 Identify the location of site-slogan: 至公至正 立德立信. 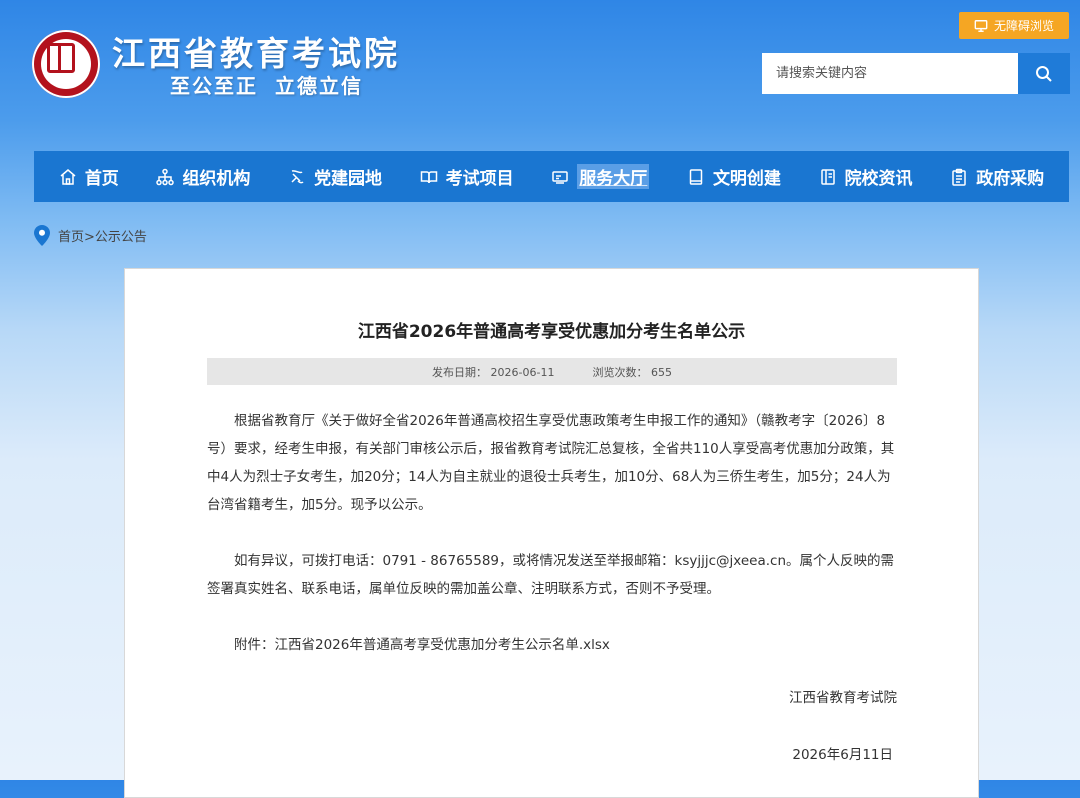
(266, 86).